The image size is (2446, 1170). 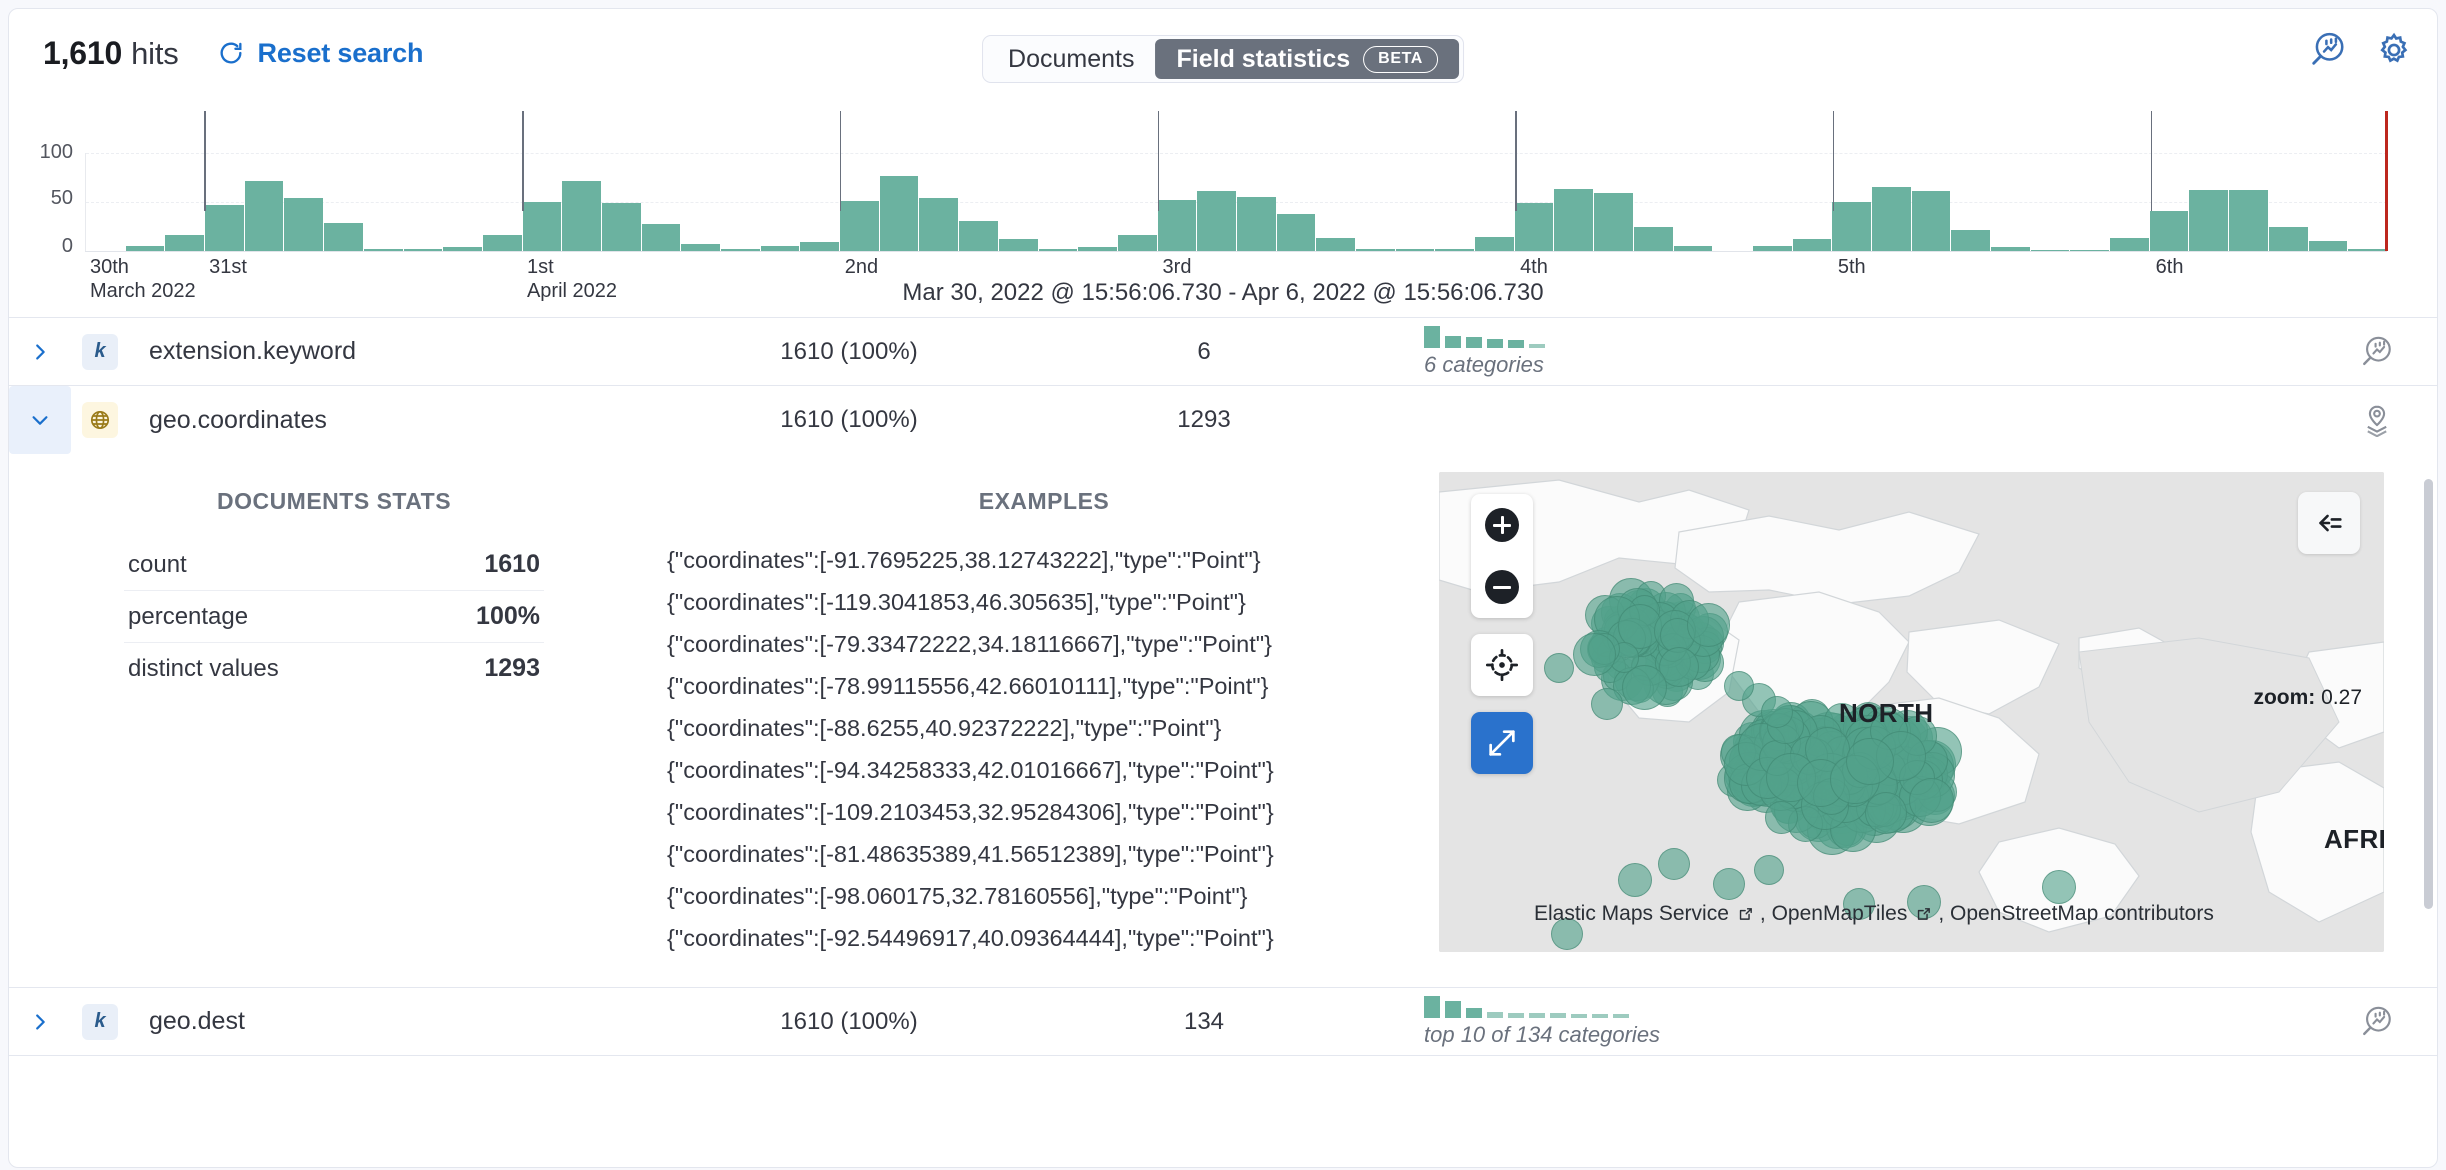 What do you see at coordinates (2341, 697) in the screenshot?
I see `map-zoom-value: 0.27` at bounding box center [2341, 697].